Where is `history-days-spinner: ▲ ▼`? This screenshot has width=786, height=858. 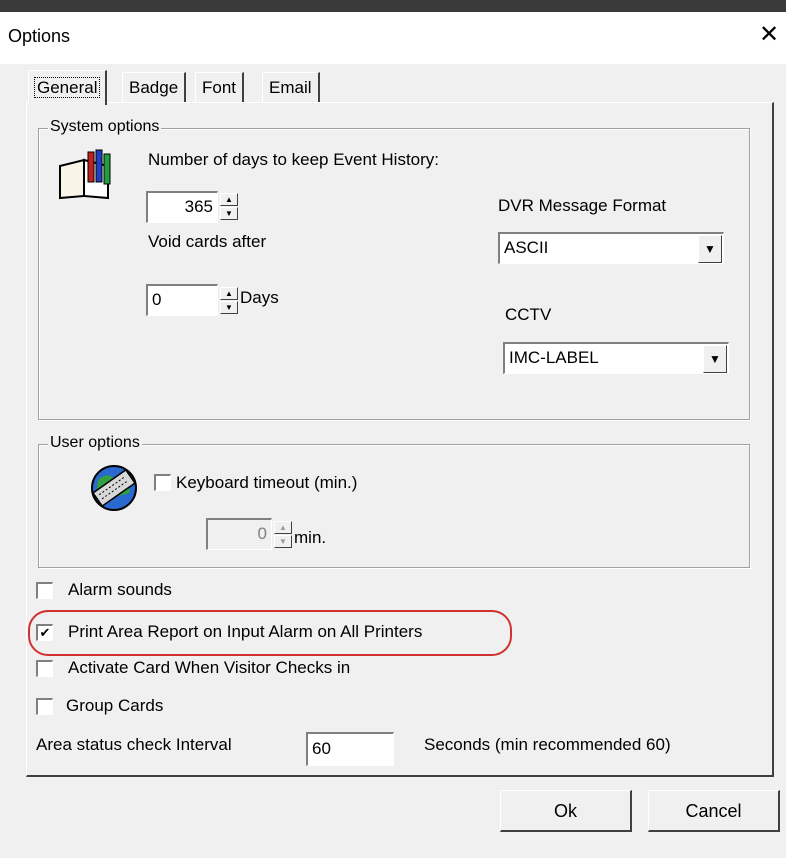
history-days-spinner: ▲ ▼ is located at coordinates (229, 207).